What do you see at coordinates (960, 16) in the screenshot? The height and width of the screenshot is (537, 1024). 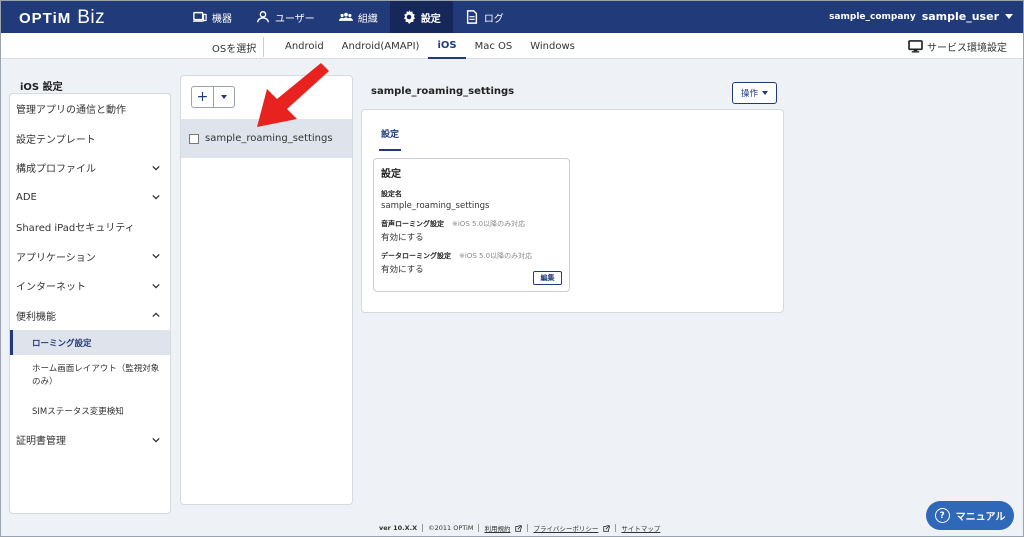 I see `user-name: sample_user` at bounding box center [960, 16].